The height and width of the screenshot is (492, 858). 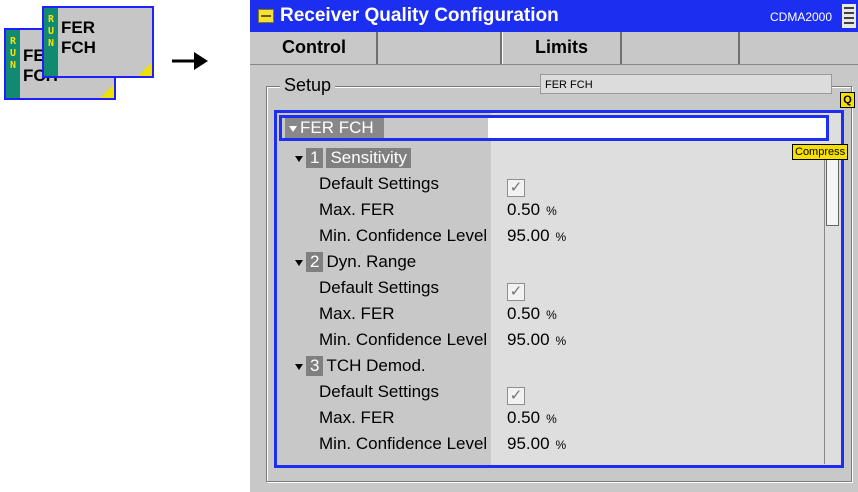 I want to click on tree-group-tch-demod: 3 TCH Demod., so click(x=557, y=366).